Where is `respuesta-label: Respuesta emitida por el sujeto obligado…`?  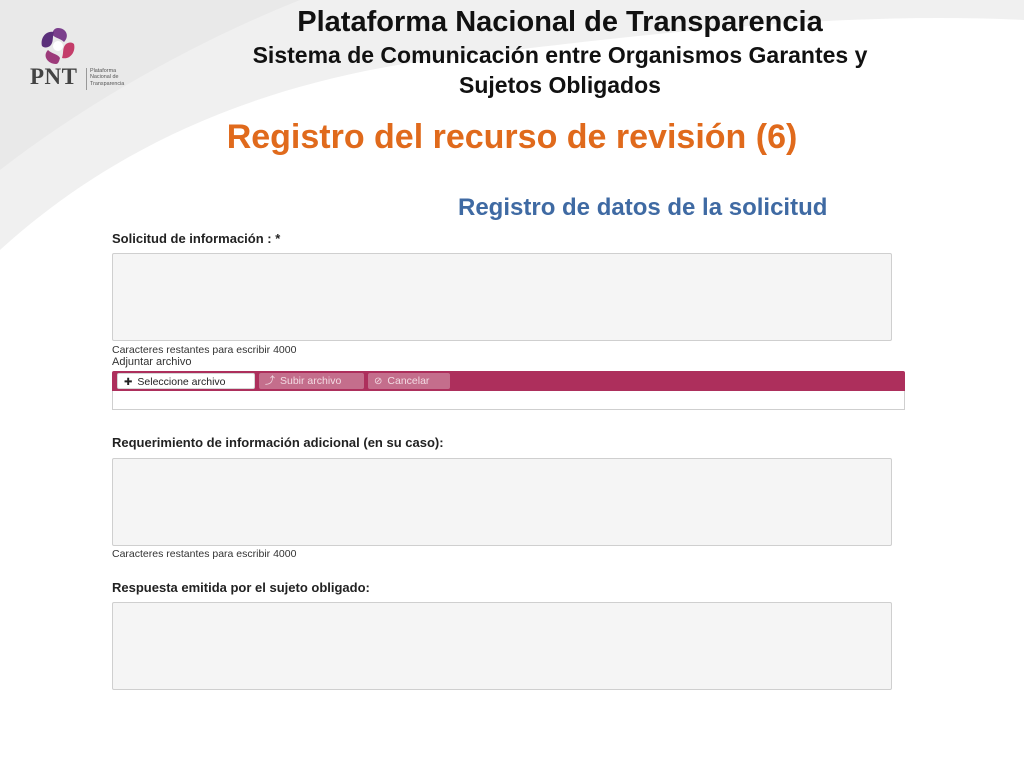 respuesta-label: Respuesta emitida por el sujeto obligado… is located at coordinates (241, 587).